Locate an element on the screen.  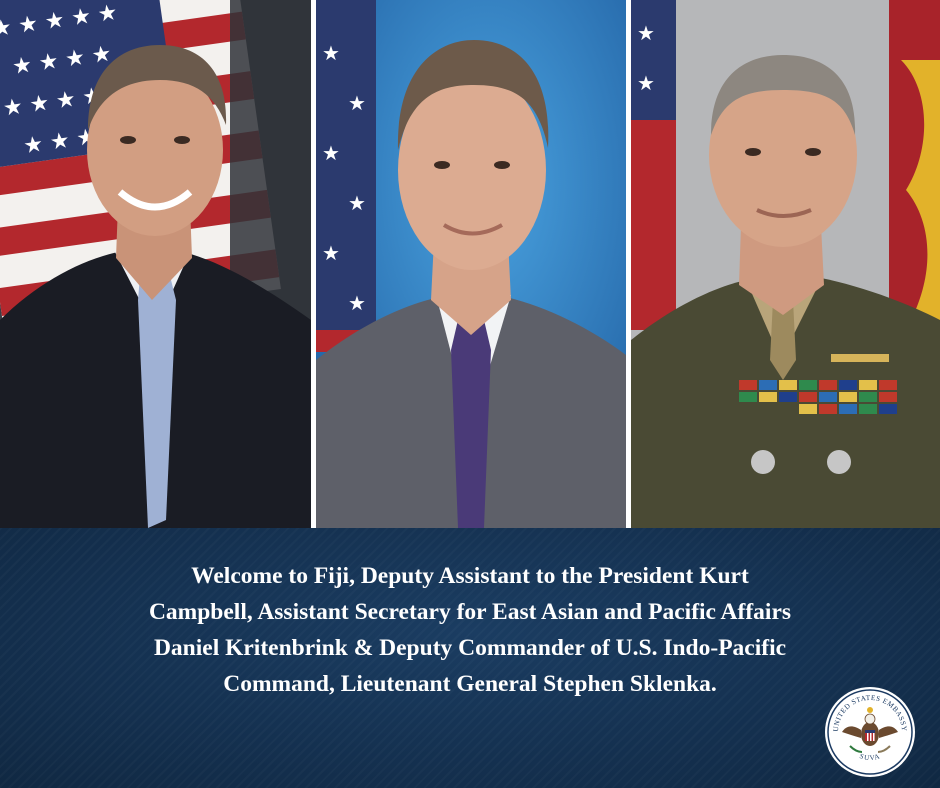
embassy-seal-icon: UNITED STATES EMBASSY SUVA is located at coordinates (870, 732).